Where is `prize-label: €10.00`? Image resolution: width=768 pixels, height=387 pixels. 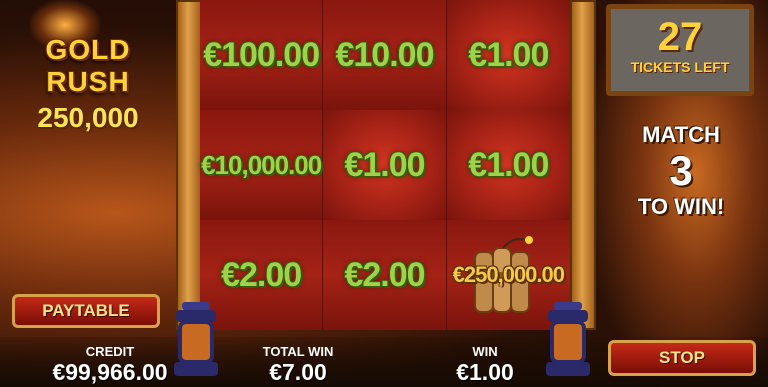
prize-label: €10.00 is located at coordinates (384, 54).